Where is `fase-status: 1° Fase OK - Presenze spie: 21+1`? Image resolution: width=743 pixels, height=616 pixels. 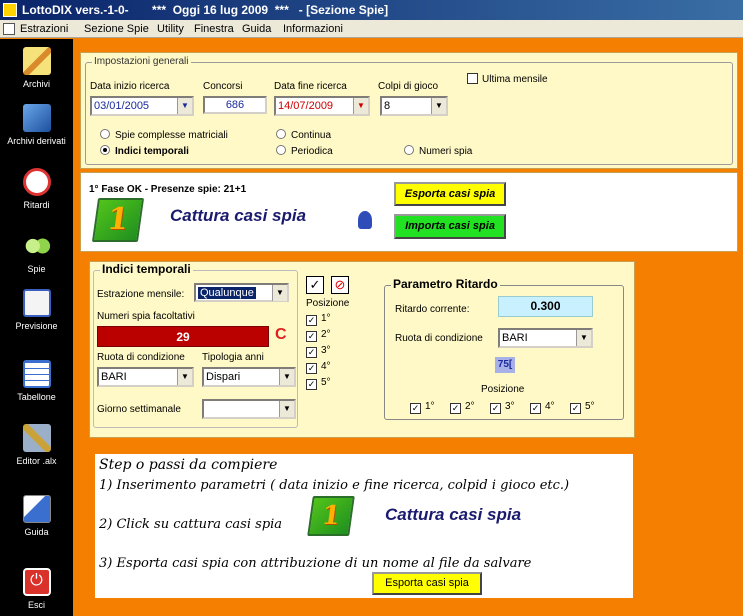
fase-status: 1° Fase OK - Presenze spie: 21+1 is located at coordinates (168, 189).